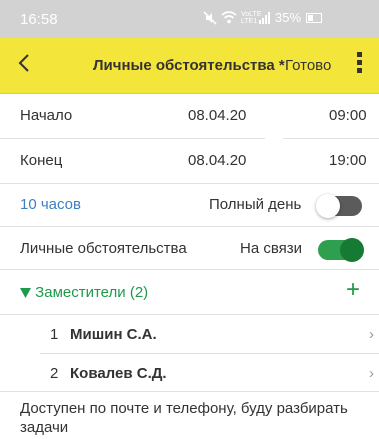 This screenshot has width=379, height=439. I want to click on end-row: Конец 08.04.20 19:00, so click(189, 161).